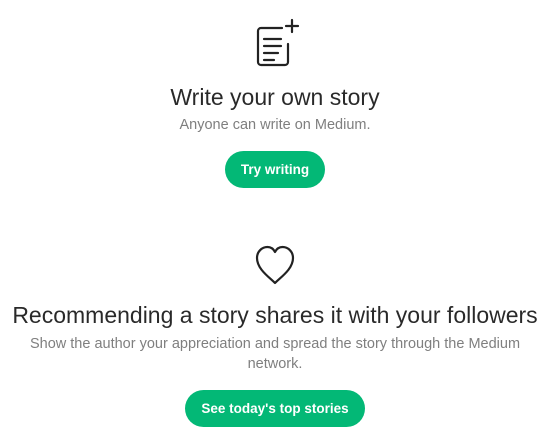 Image resolution: width=550 pixels, height=447 pixels. I want to click on try-writing-button: Try writing, so click(275, 169).